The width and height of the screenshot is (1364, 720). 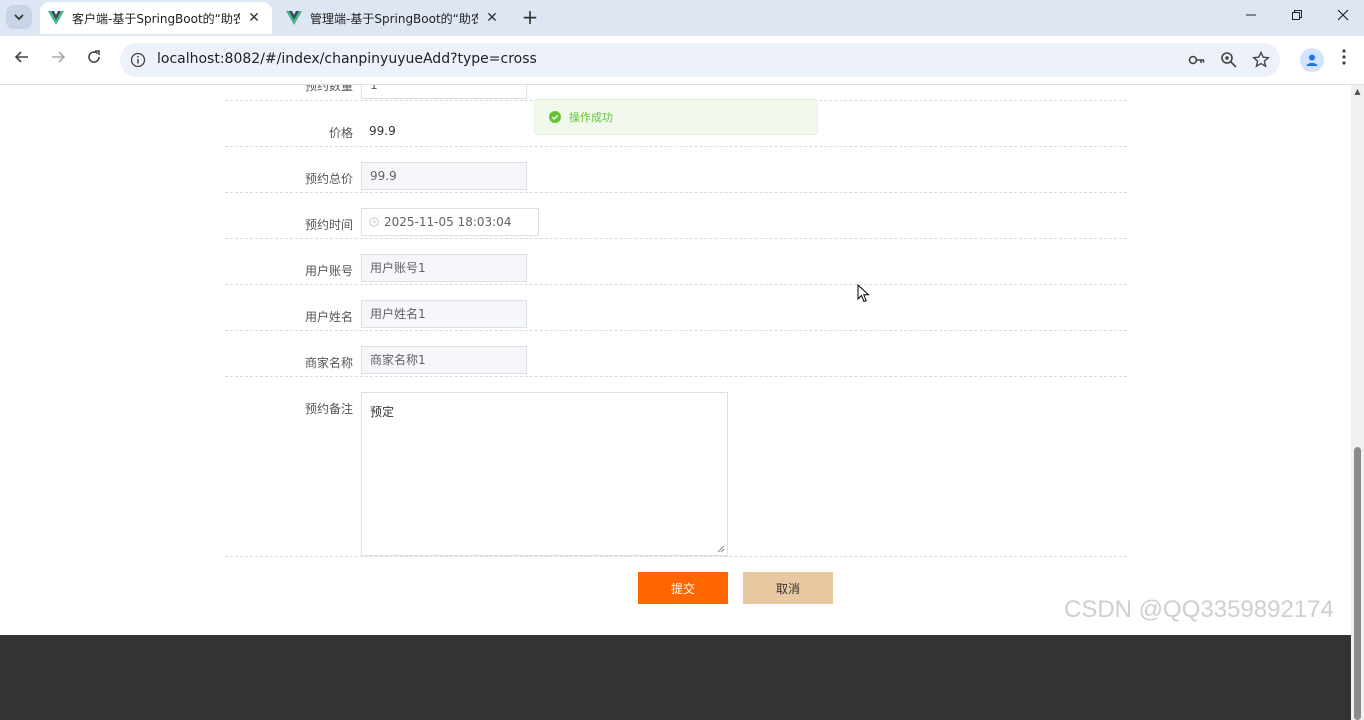 I want to click on chevron-down-icon, so click(x=19, y=17).